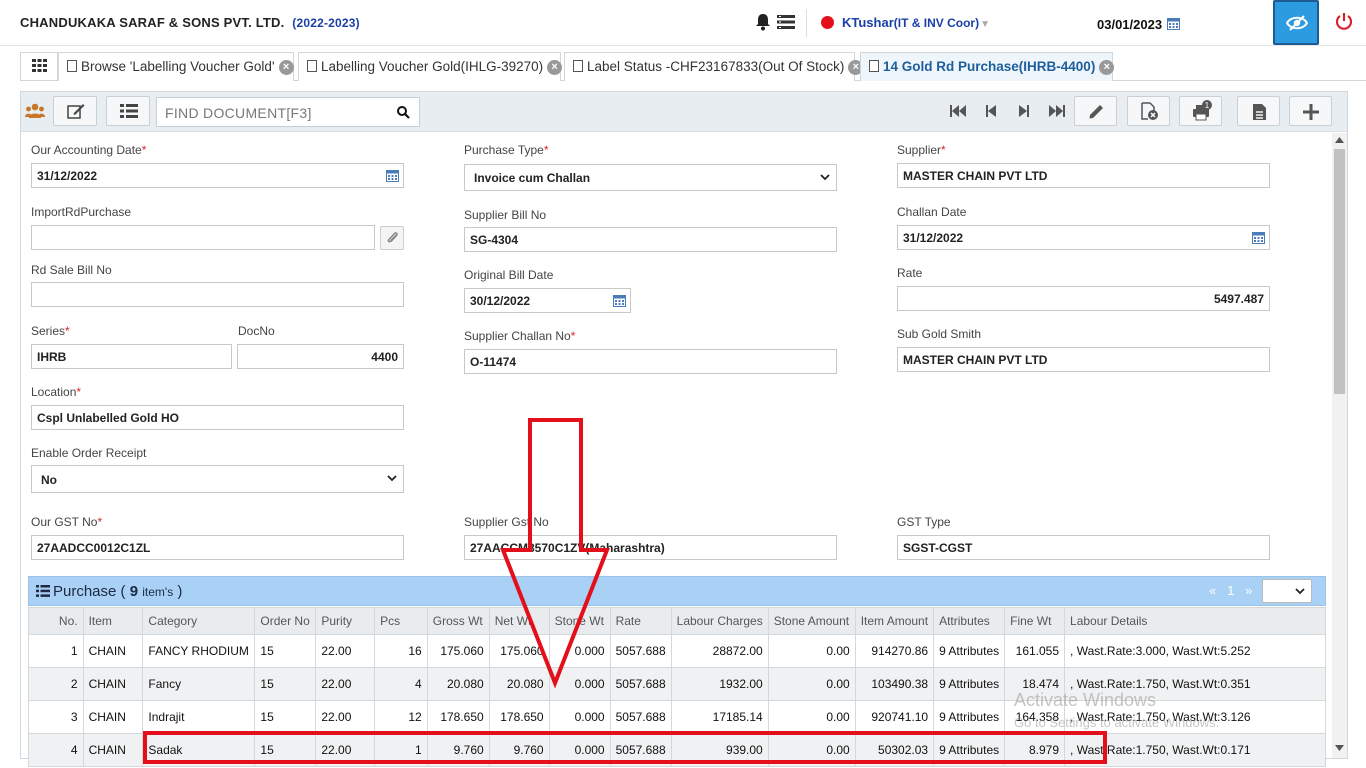 The image size is (1366, 768). Describe the element at coordinates (320, 356) in the screenshot. I see `docno-field: 4400` at that location.